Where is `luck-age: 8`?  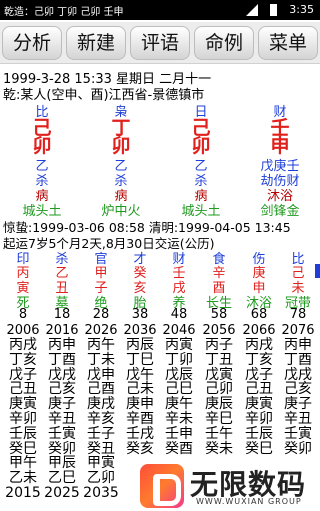
luck-age: 8 is located at coordinates (23, 314).